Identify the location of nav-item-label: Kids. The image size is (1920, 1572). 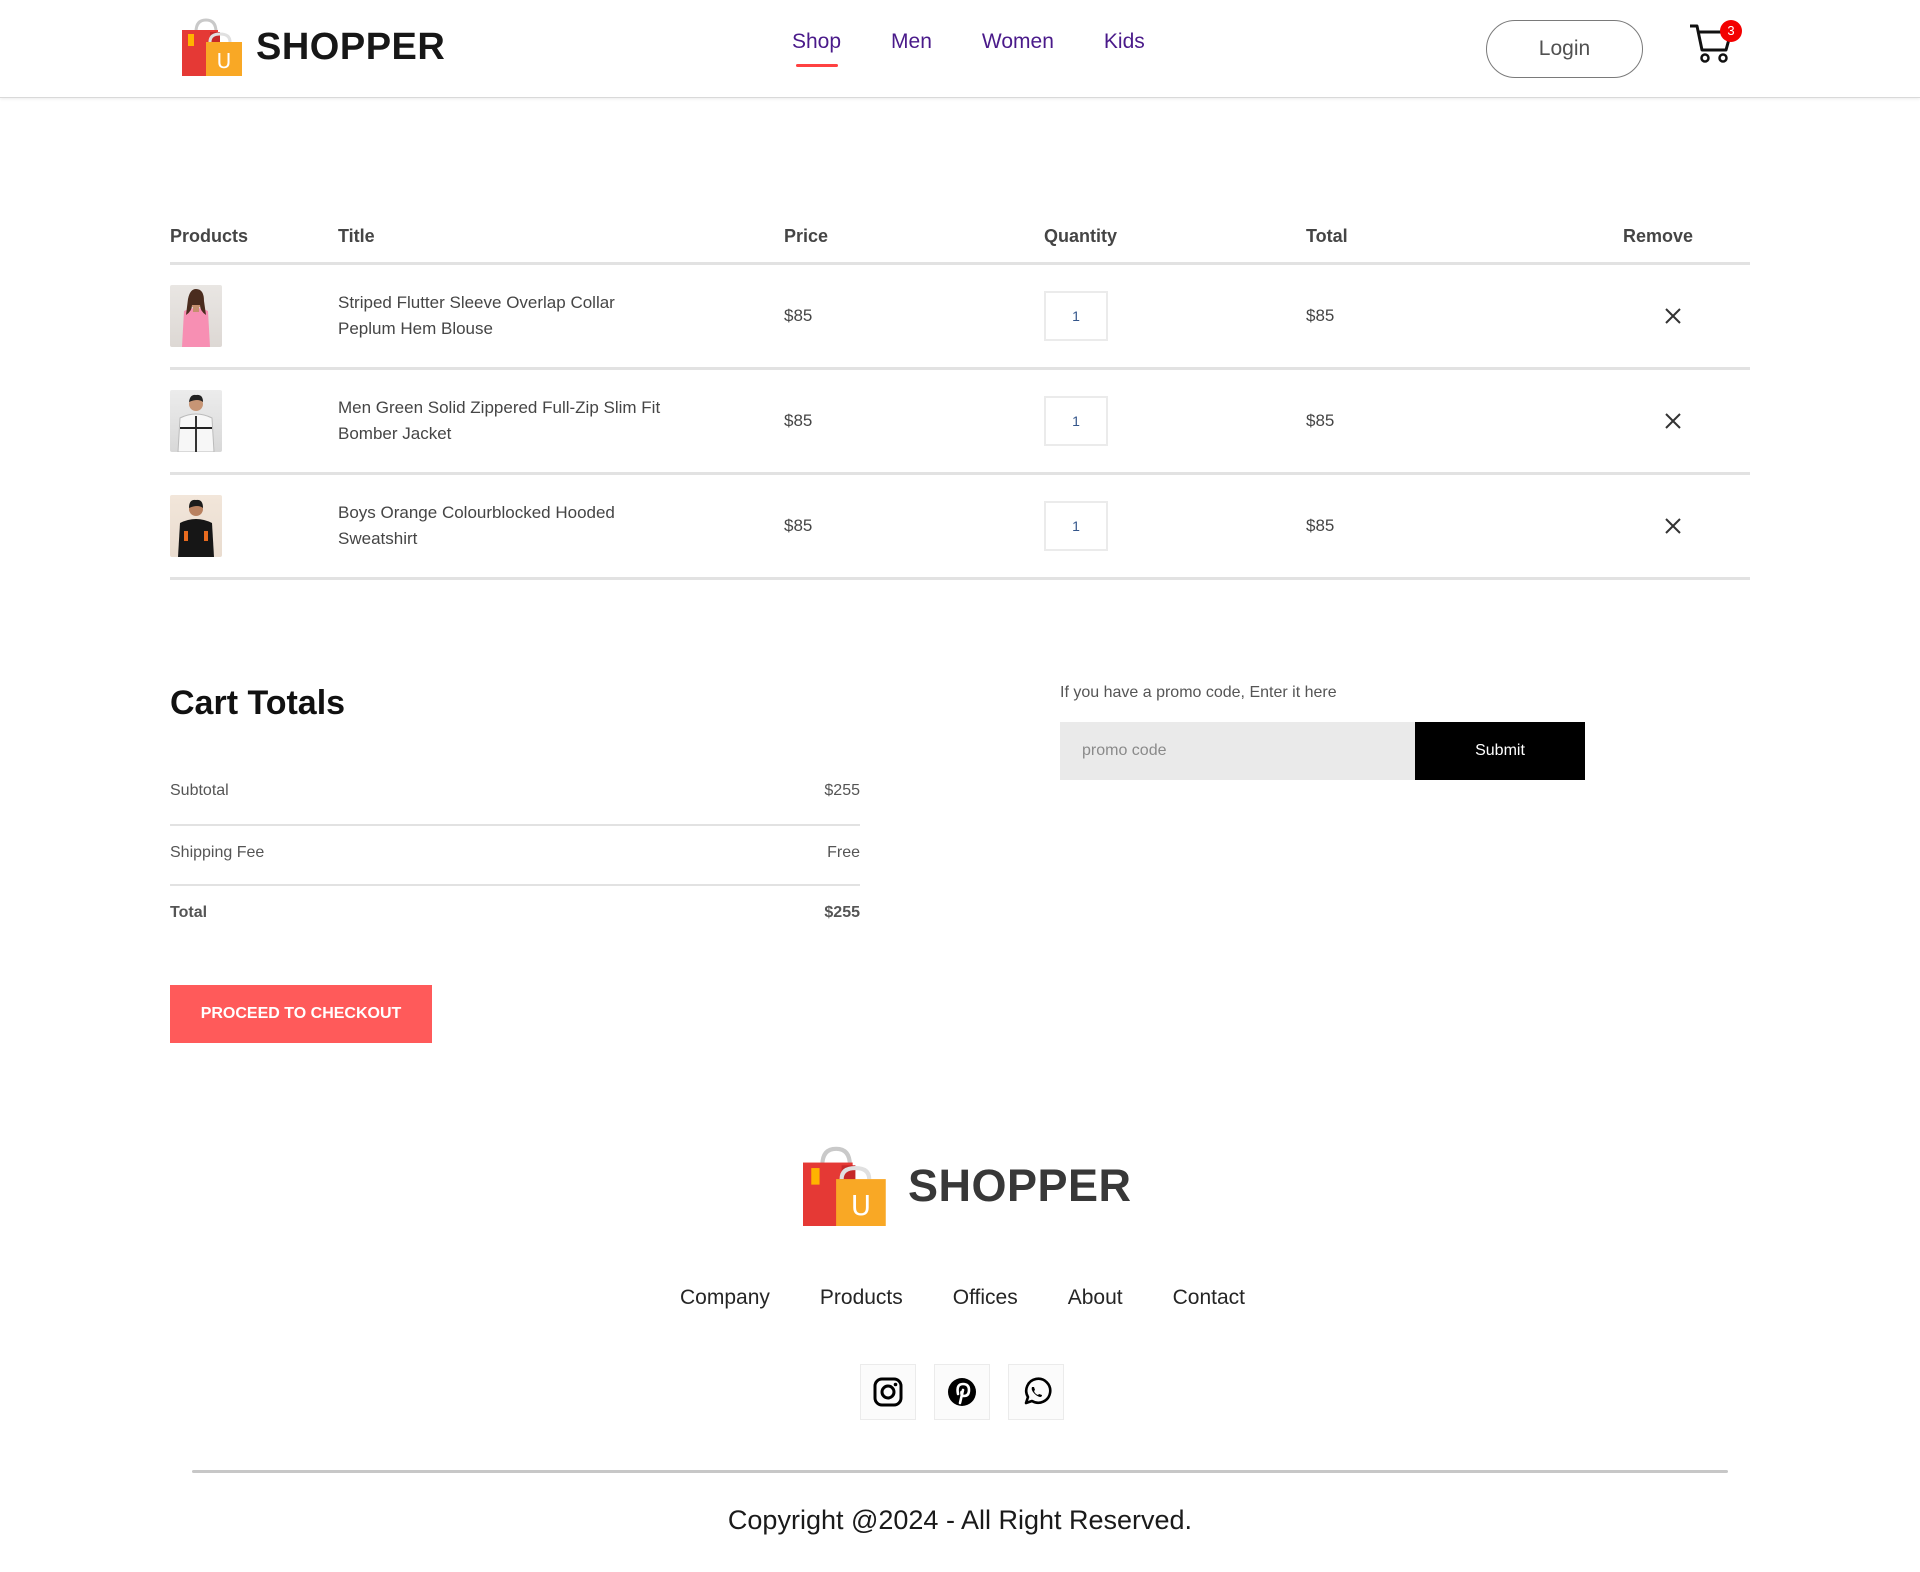
(1124, 41).